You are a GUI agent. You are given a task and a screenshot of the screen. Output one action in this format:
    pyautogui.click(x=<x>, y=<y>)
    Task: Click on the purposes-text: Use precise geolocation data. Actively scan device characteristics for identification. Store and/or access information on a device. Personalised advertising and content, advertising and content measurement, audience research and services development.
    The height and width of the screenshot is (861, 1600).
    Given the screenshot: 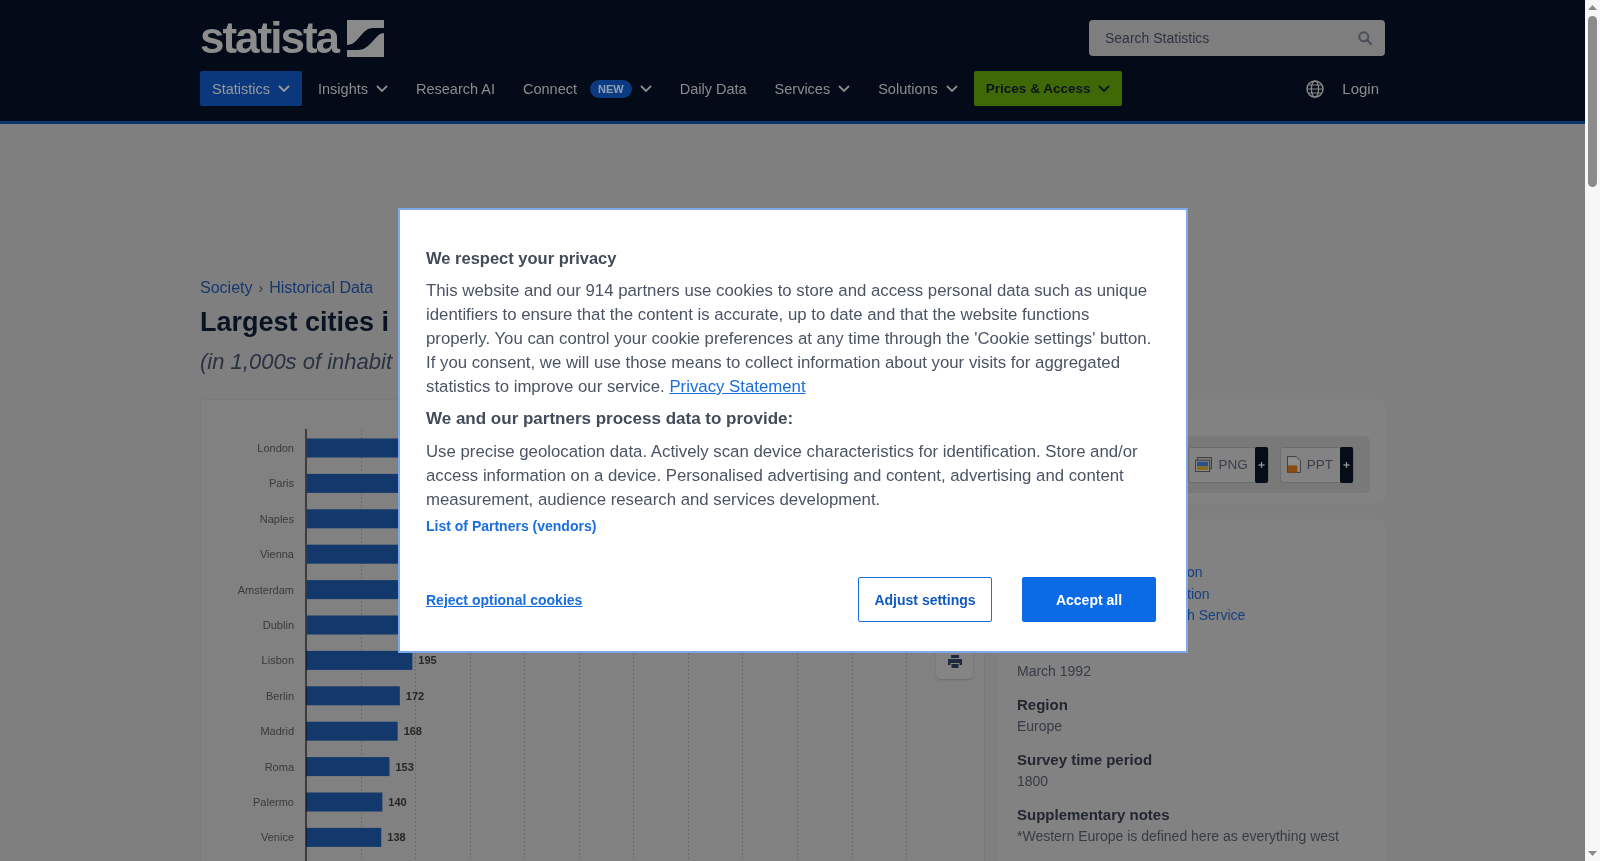 What is the action you would take?
    pyautogui.click(x=782, y=476)
    